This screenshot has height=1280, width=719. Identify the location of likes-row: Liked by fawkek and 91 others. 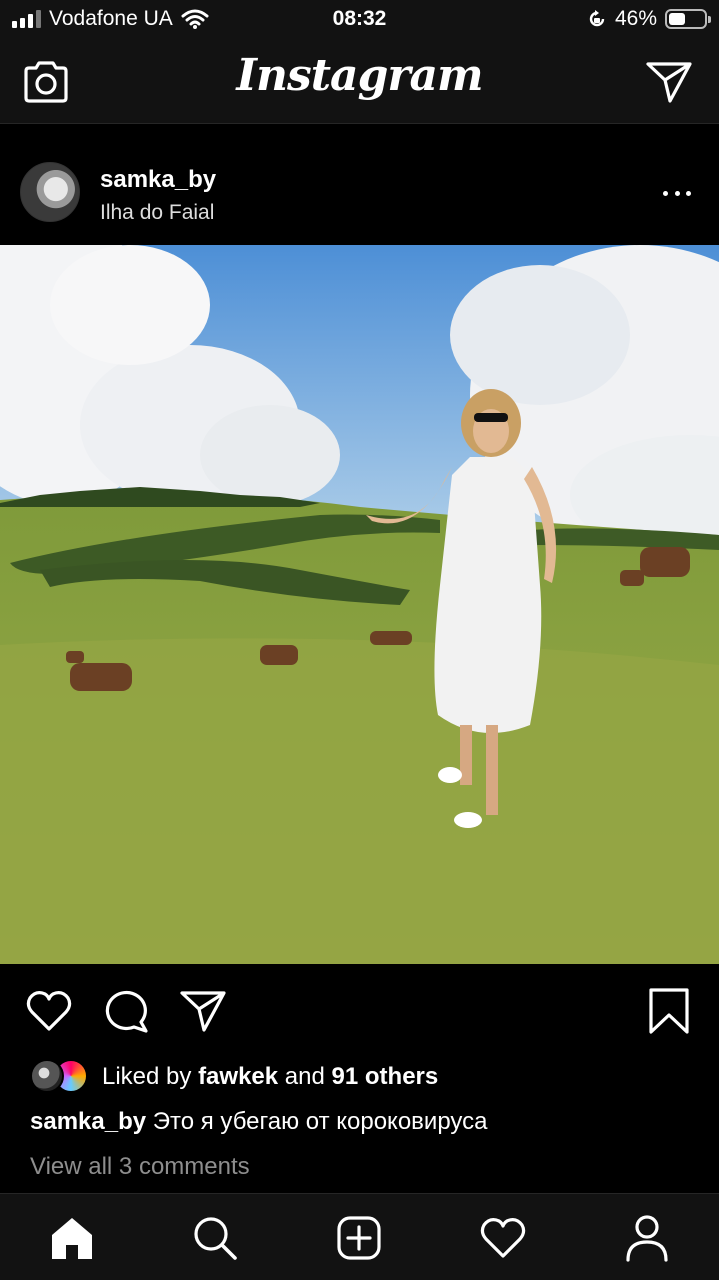
(234, 1077).